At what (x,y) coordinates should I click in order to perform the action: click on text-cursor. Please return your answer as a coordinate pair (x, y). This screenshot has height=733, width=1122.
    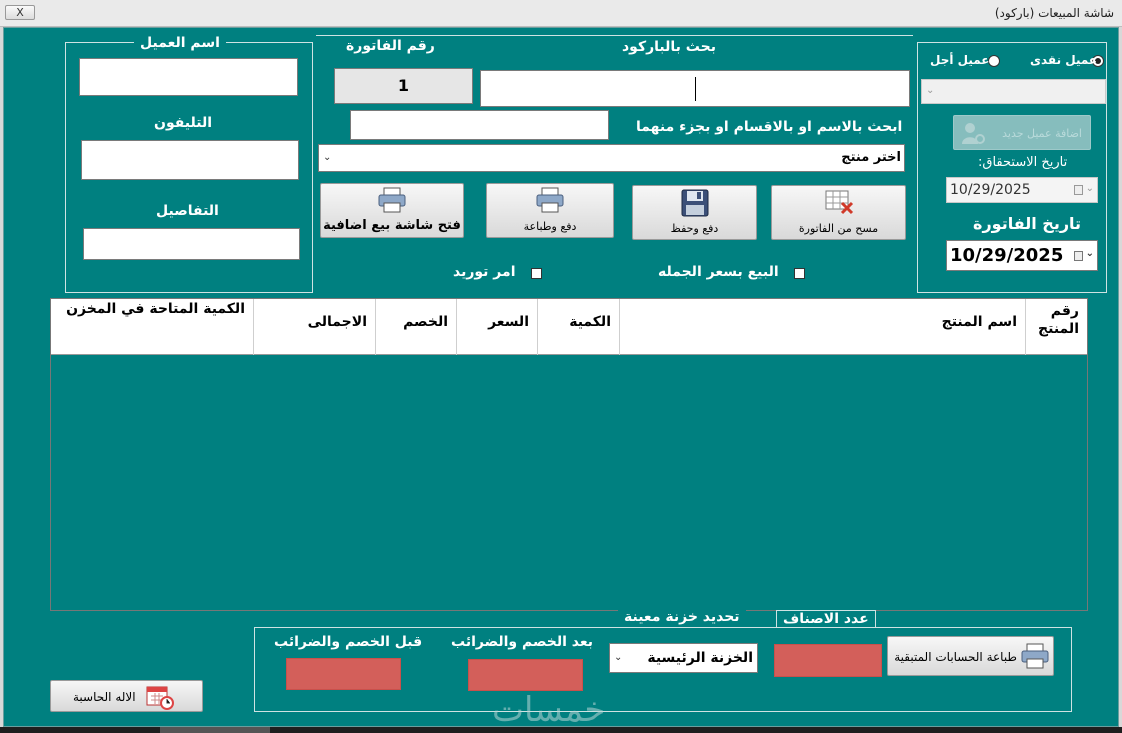
    Looking at the image, I should click on (695, 89).